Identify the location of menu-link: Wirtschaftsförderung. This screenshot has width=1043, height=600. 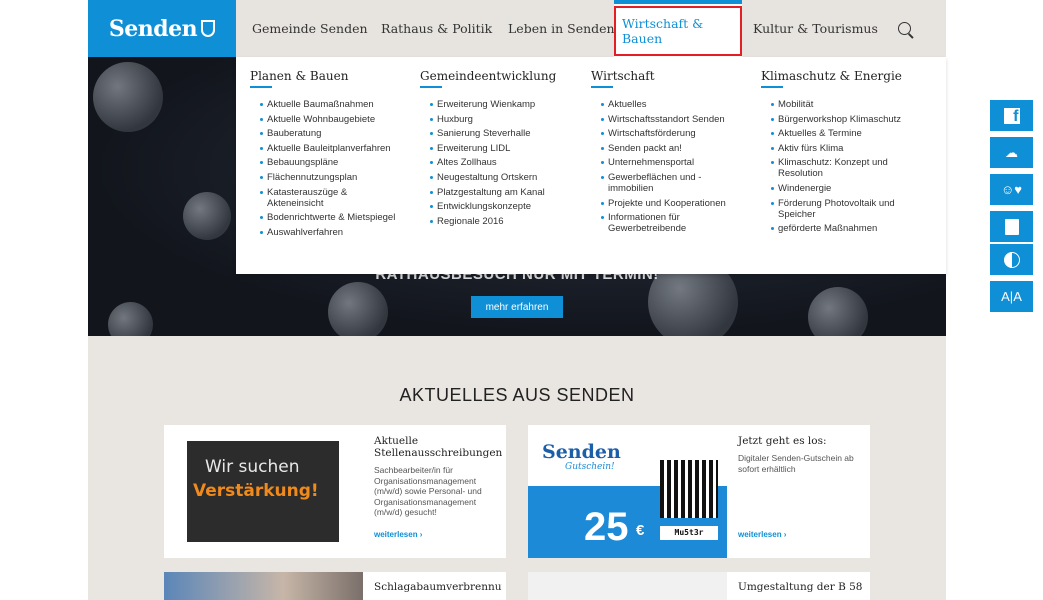
(673, 133).